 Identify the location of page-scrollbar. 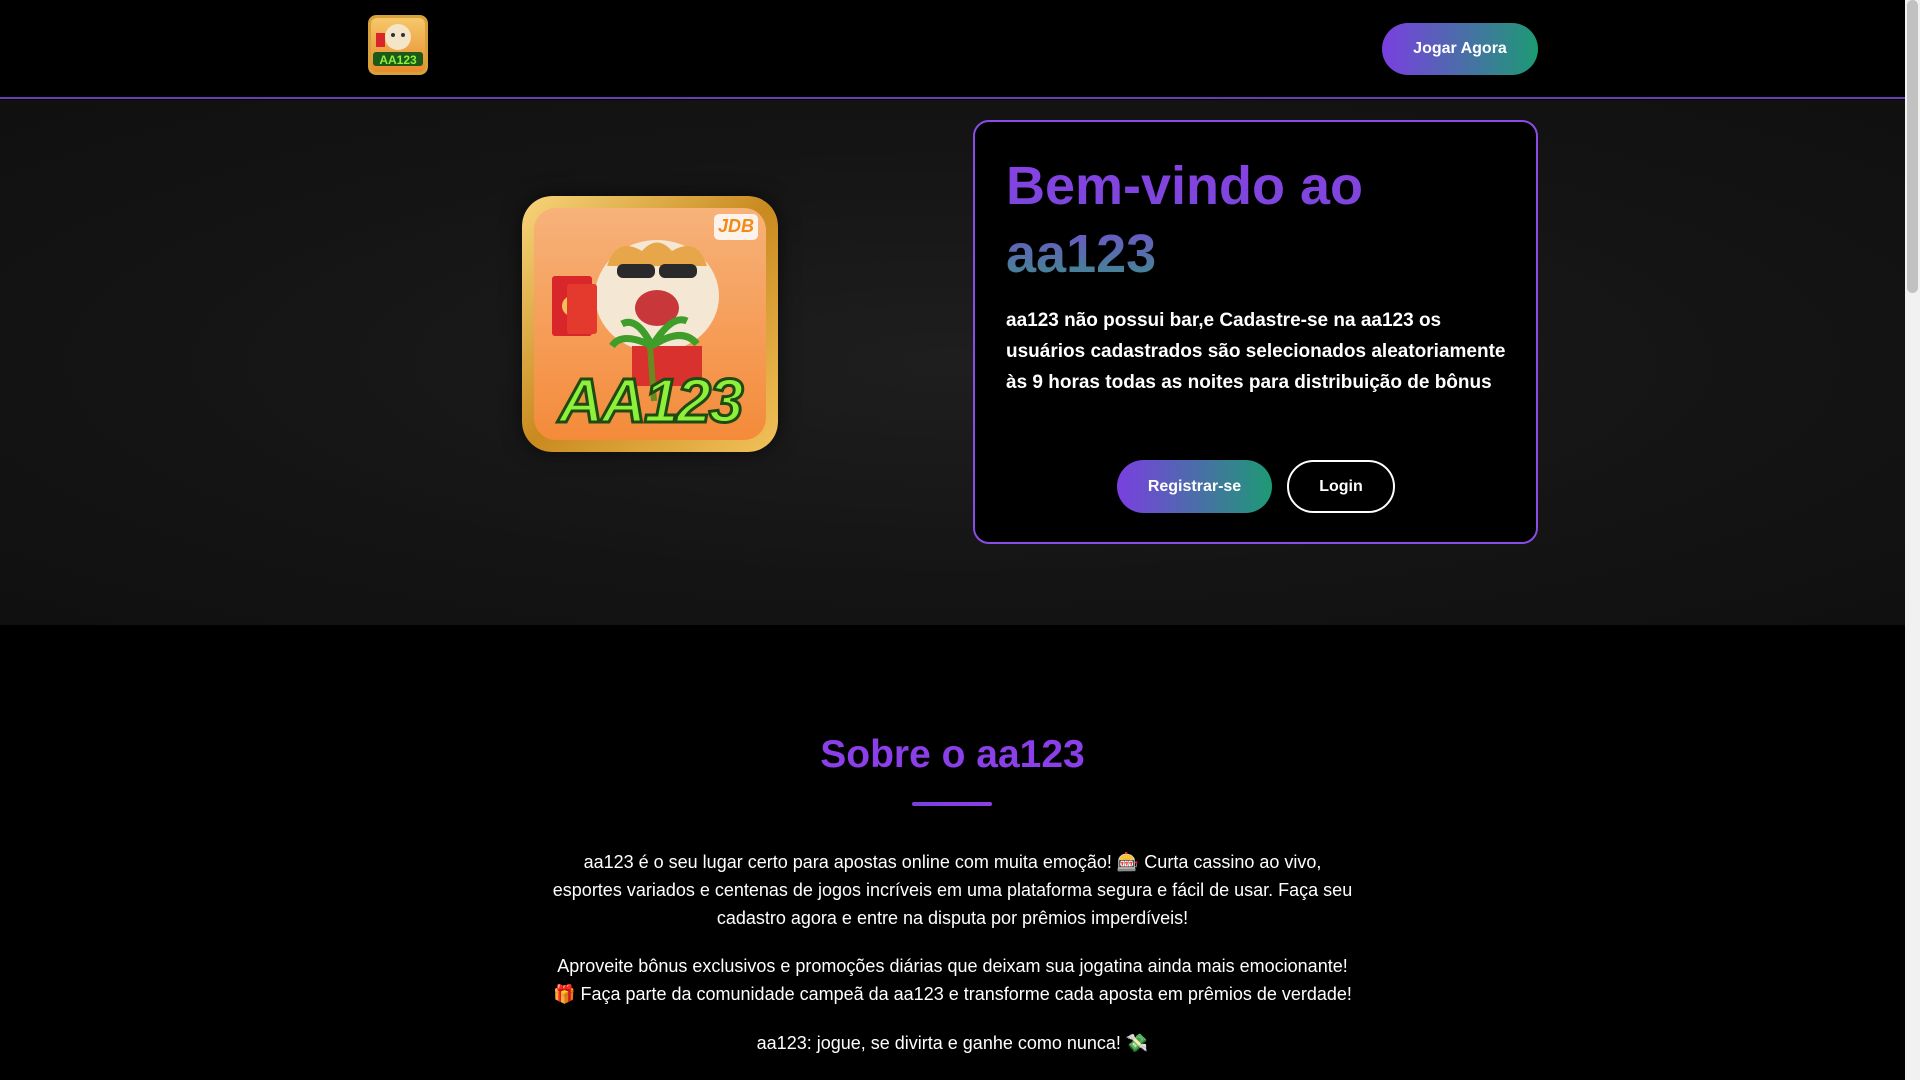
(1912, 540).